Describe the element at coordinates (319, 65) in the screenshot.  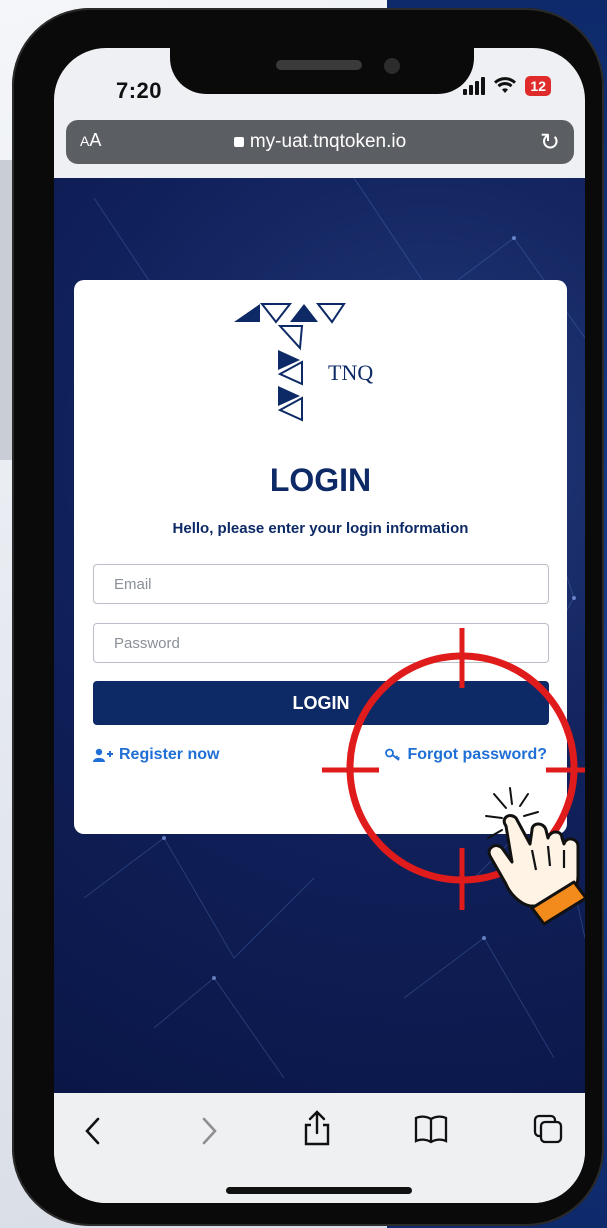
I see `speaker` at that location.